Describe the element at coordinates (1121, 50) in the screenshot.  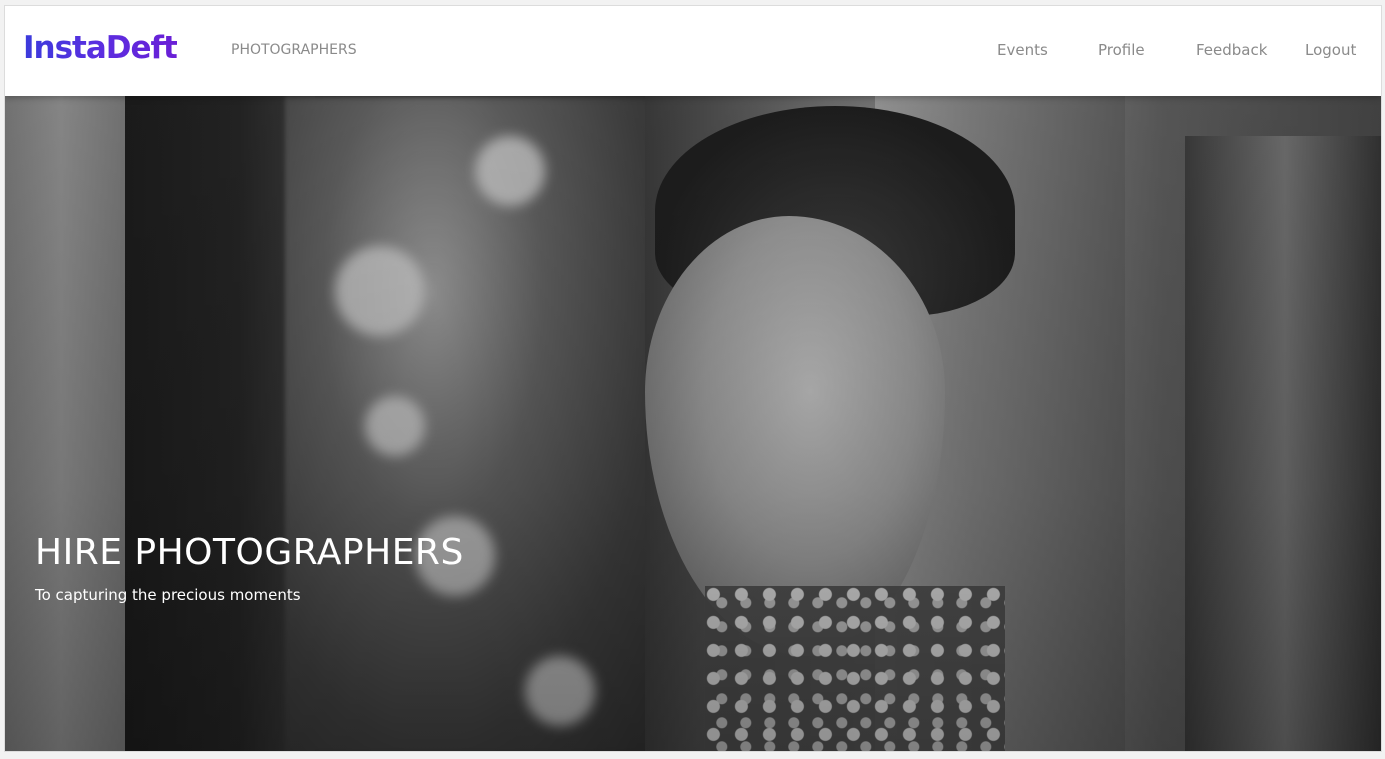
I see `nav-profile: Profile` at that location.